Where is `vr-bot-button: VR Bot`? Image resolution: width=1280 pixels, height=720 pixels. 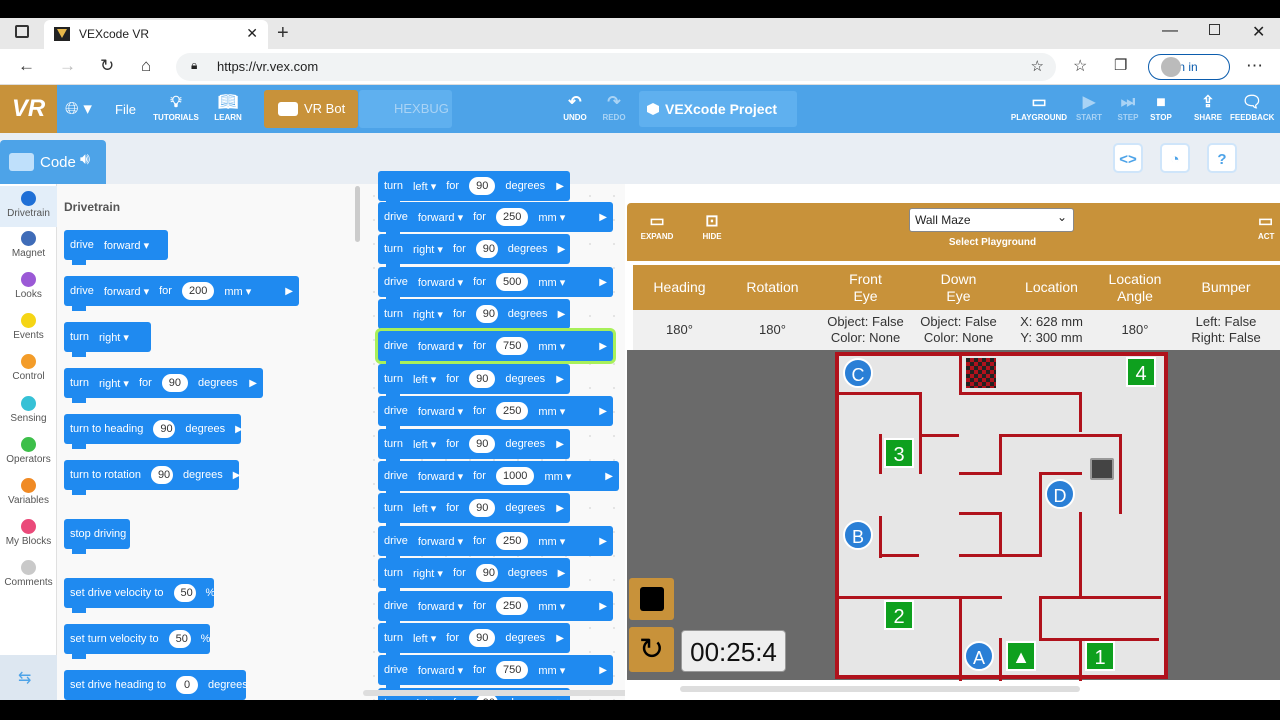 vr-bot-button: VR Bot is located at coordinates (311, 109).